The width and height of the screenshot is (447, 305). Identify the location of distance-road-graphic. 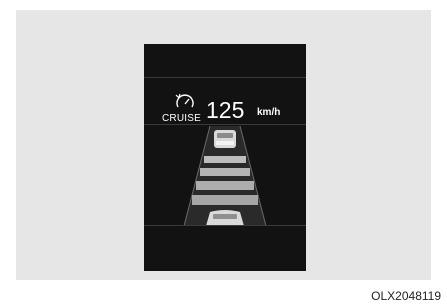
(225, 176).